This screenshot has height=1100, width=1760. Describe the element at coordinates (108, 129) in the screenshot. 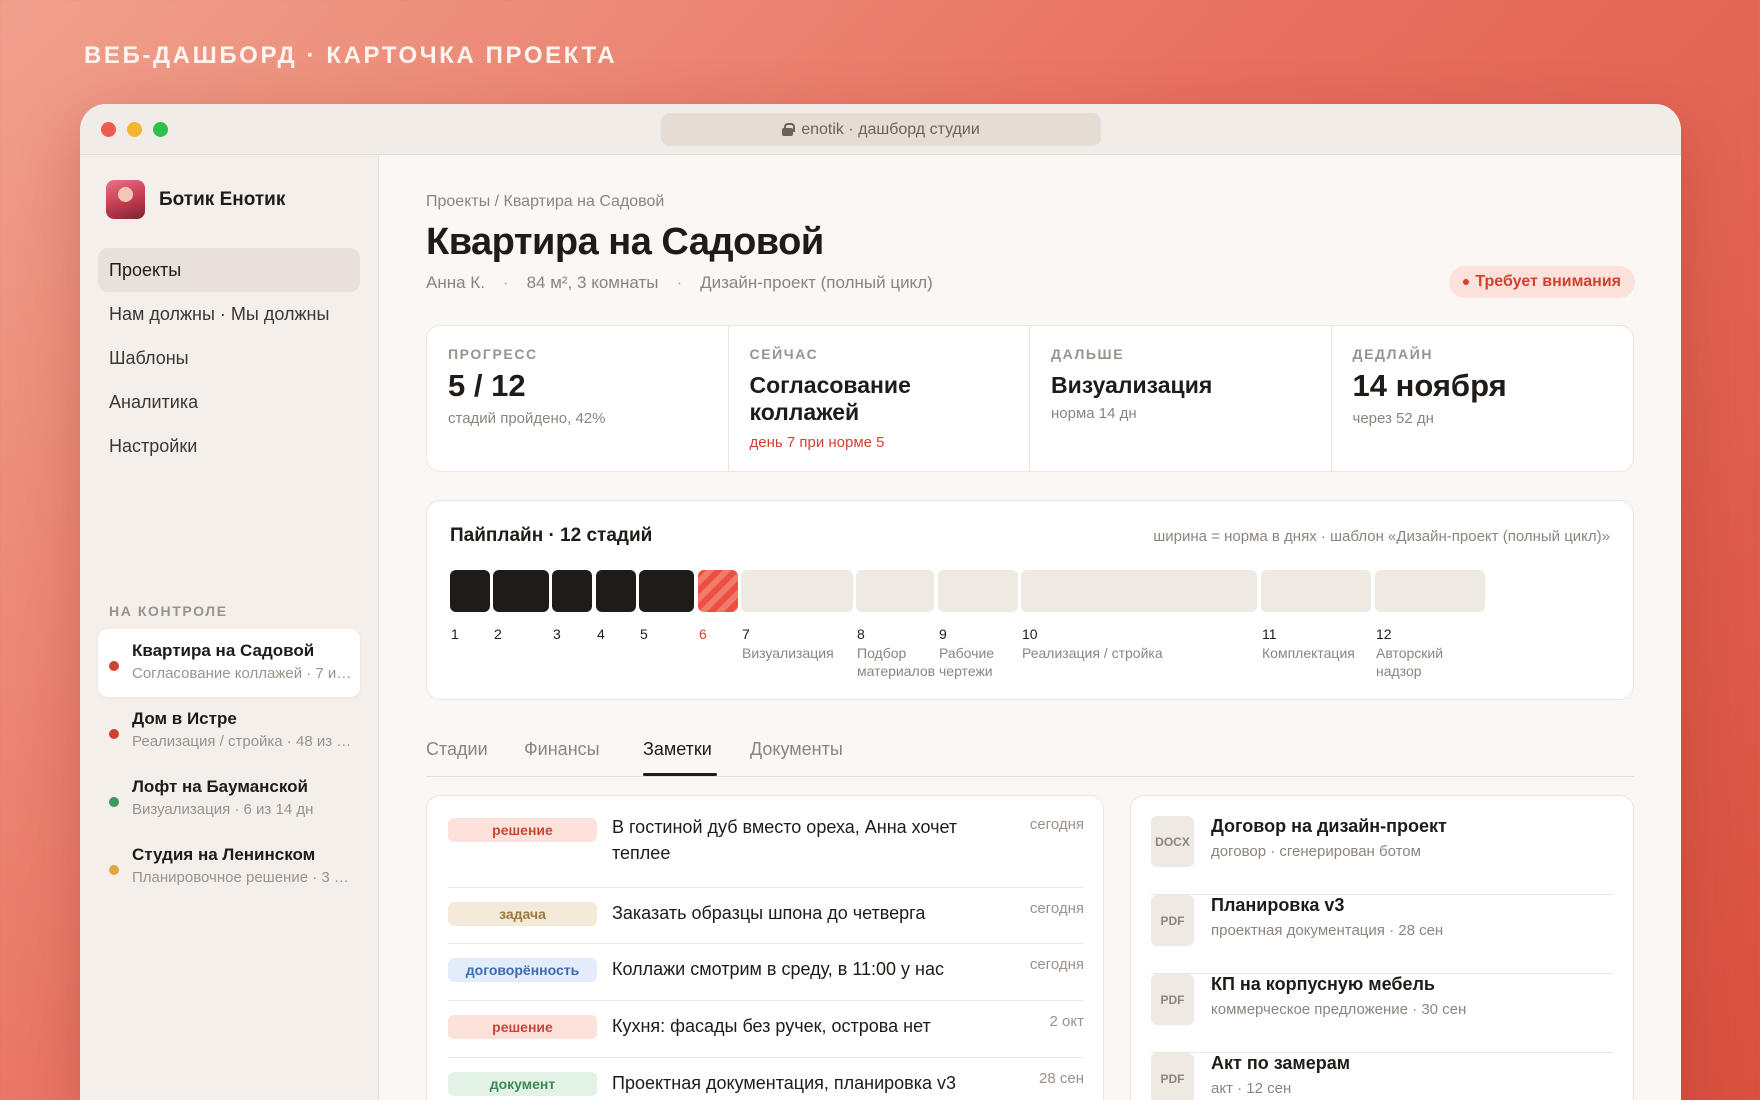

I see `close-window-button` at that location.